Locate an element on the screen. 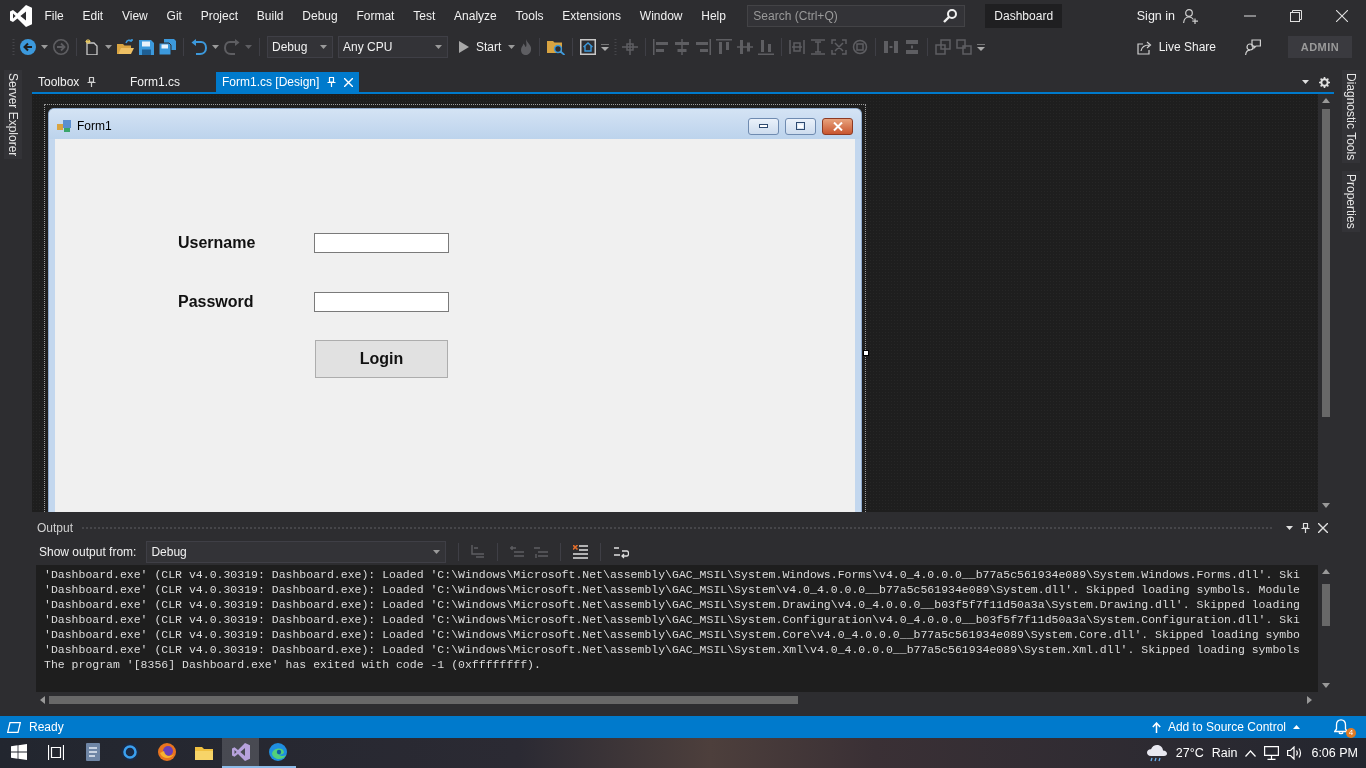 This screenshot has height=768, width=1366. menu-item: Git is located at coordinates (174, 16).